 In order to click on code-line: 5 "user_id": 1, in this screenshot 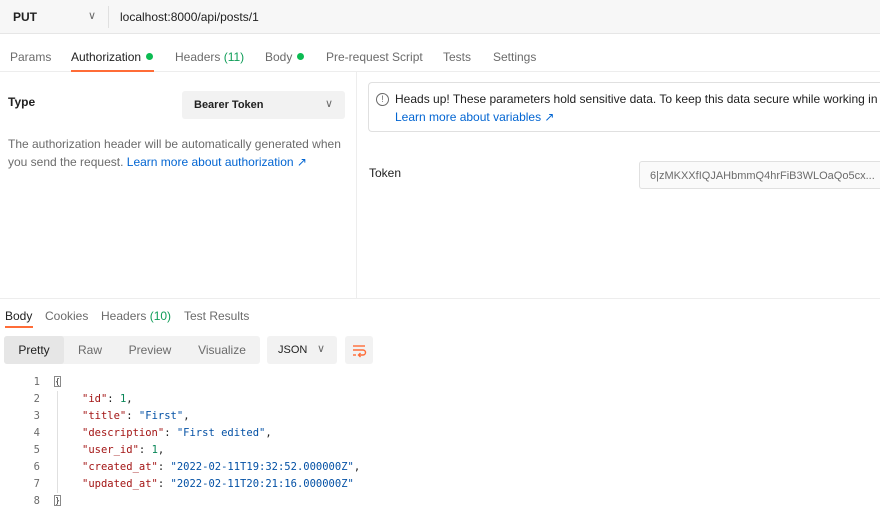, I will do `click(440, 450)`.